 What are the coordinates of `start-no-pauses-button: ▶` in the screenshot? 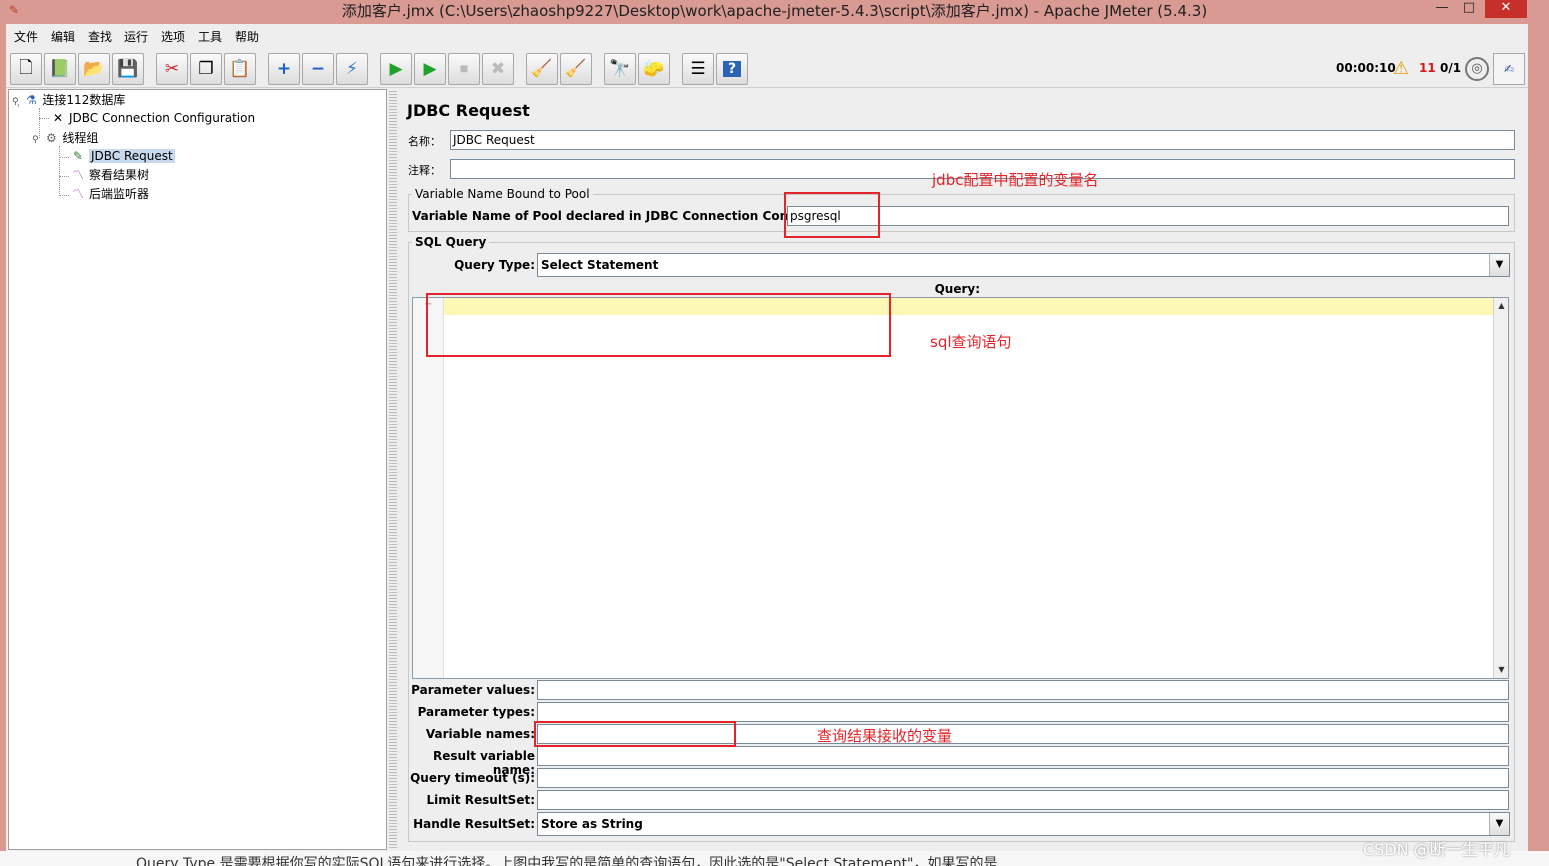 It's located at (430, 69).